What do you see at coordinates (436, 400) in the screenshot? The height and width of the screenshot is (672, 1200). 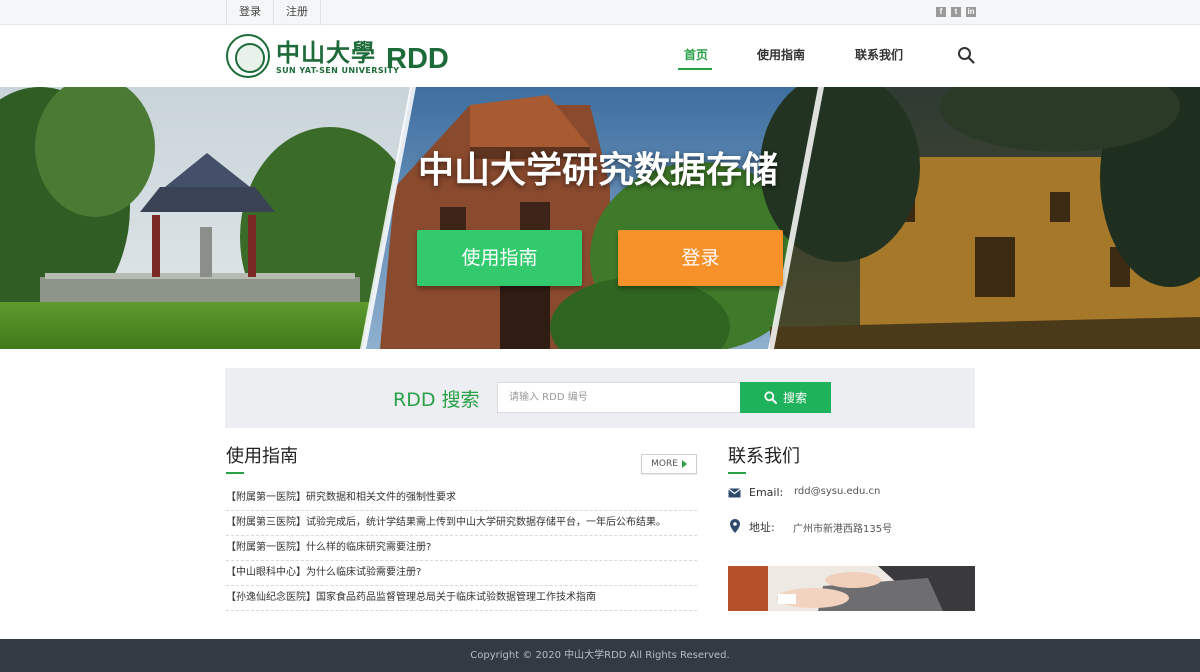 I see `rdd-search-label: RDD 搜索` at bounding box center [436, 400].